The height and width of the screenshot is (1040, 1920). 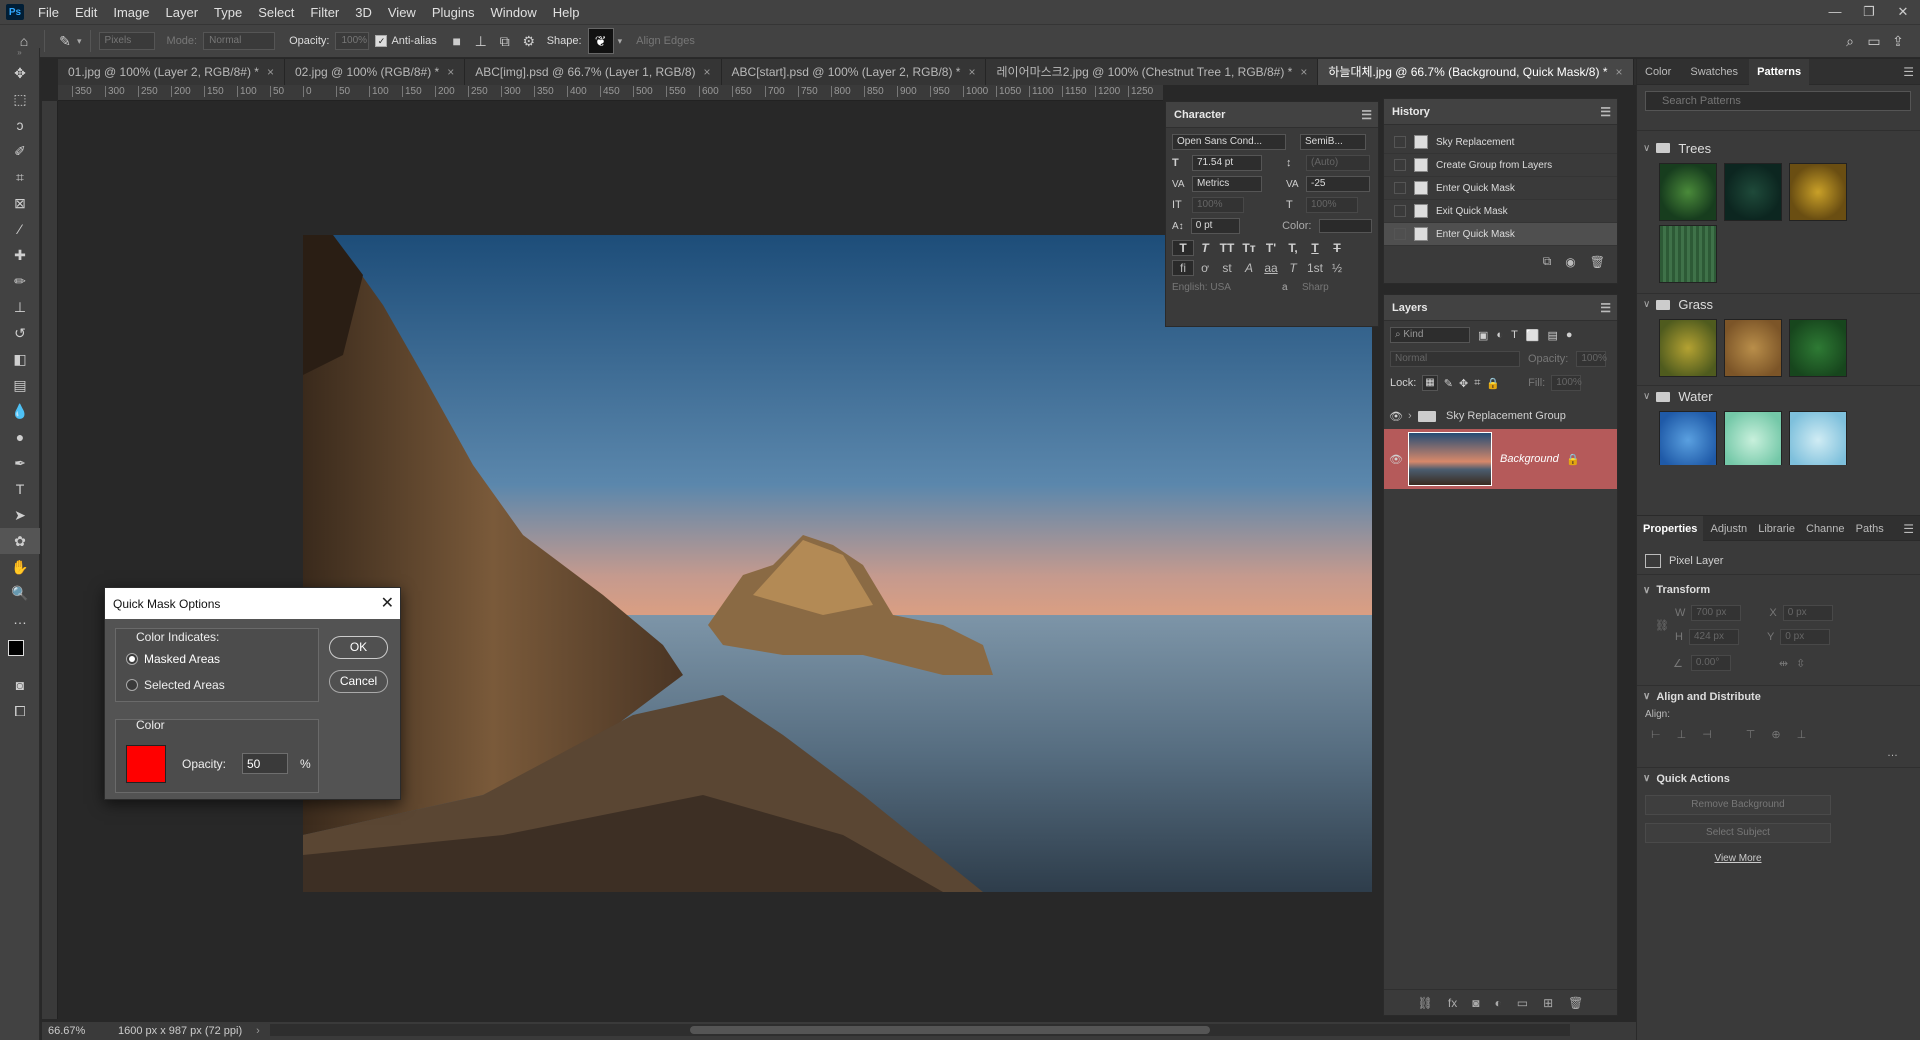 What do you see at coordinates (1396, 459) in the screenshot?
I see `visibility-eye-icon: 👁` at bounding box center [1396, 459].